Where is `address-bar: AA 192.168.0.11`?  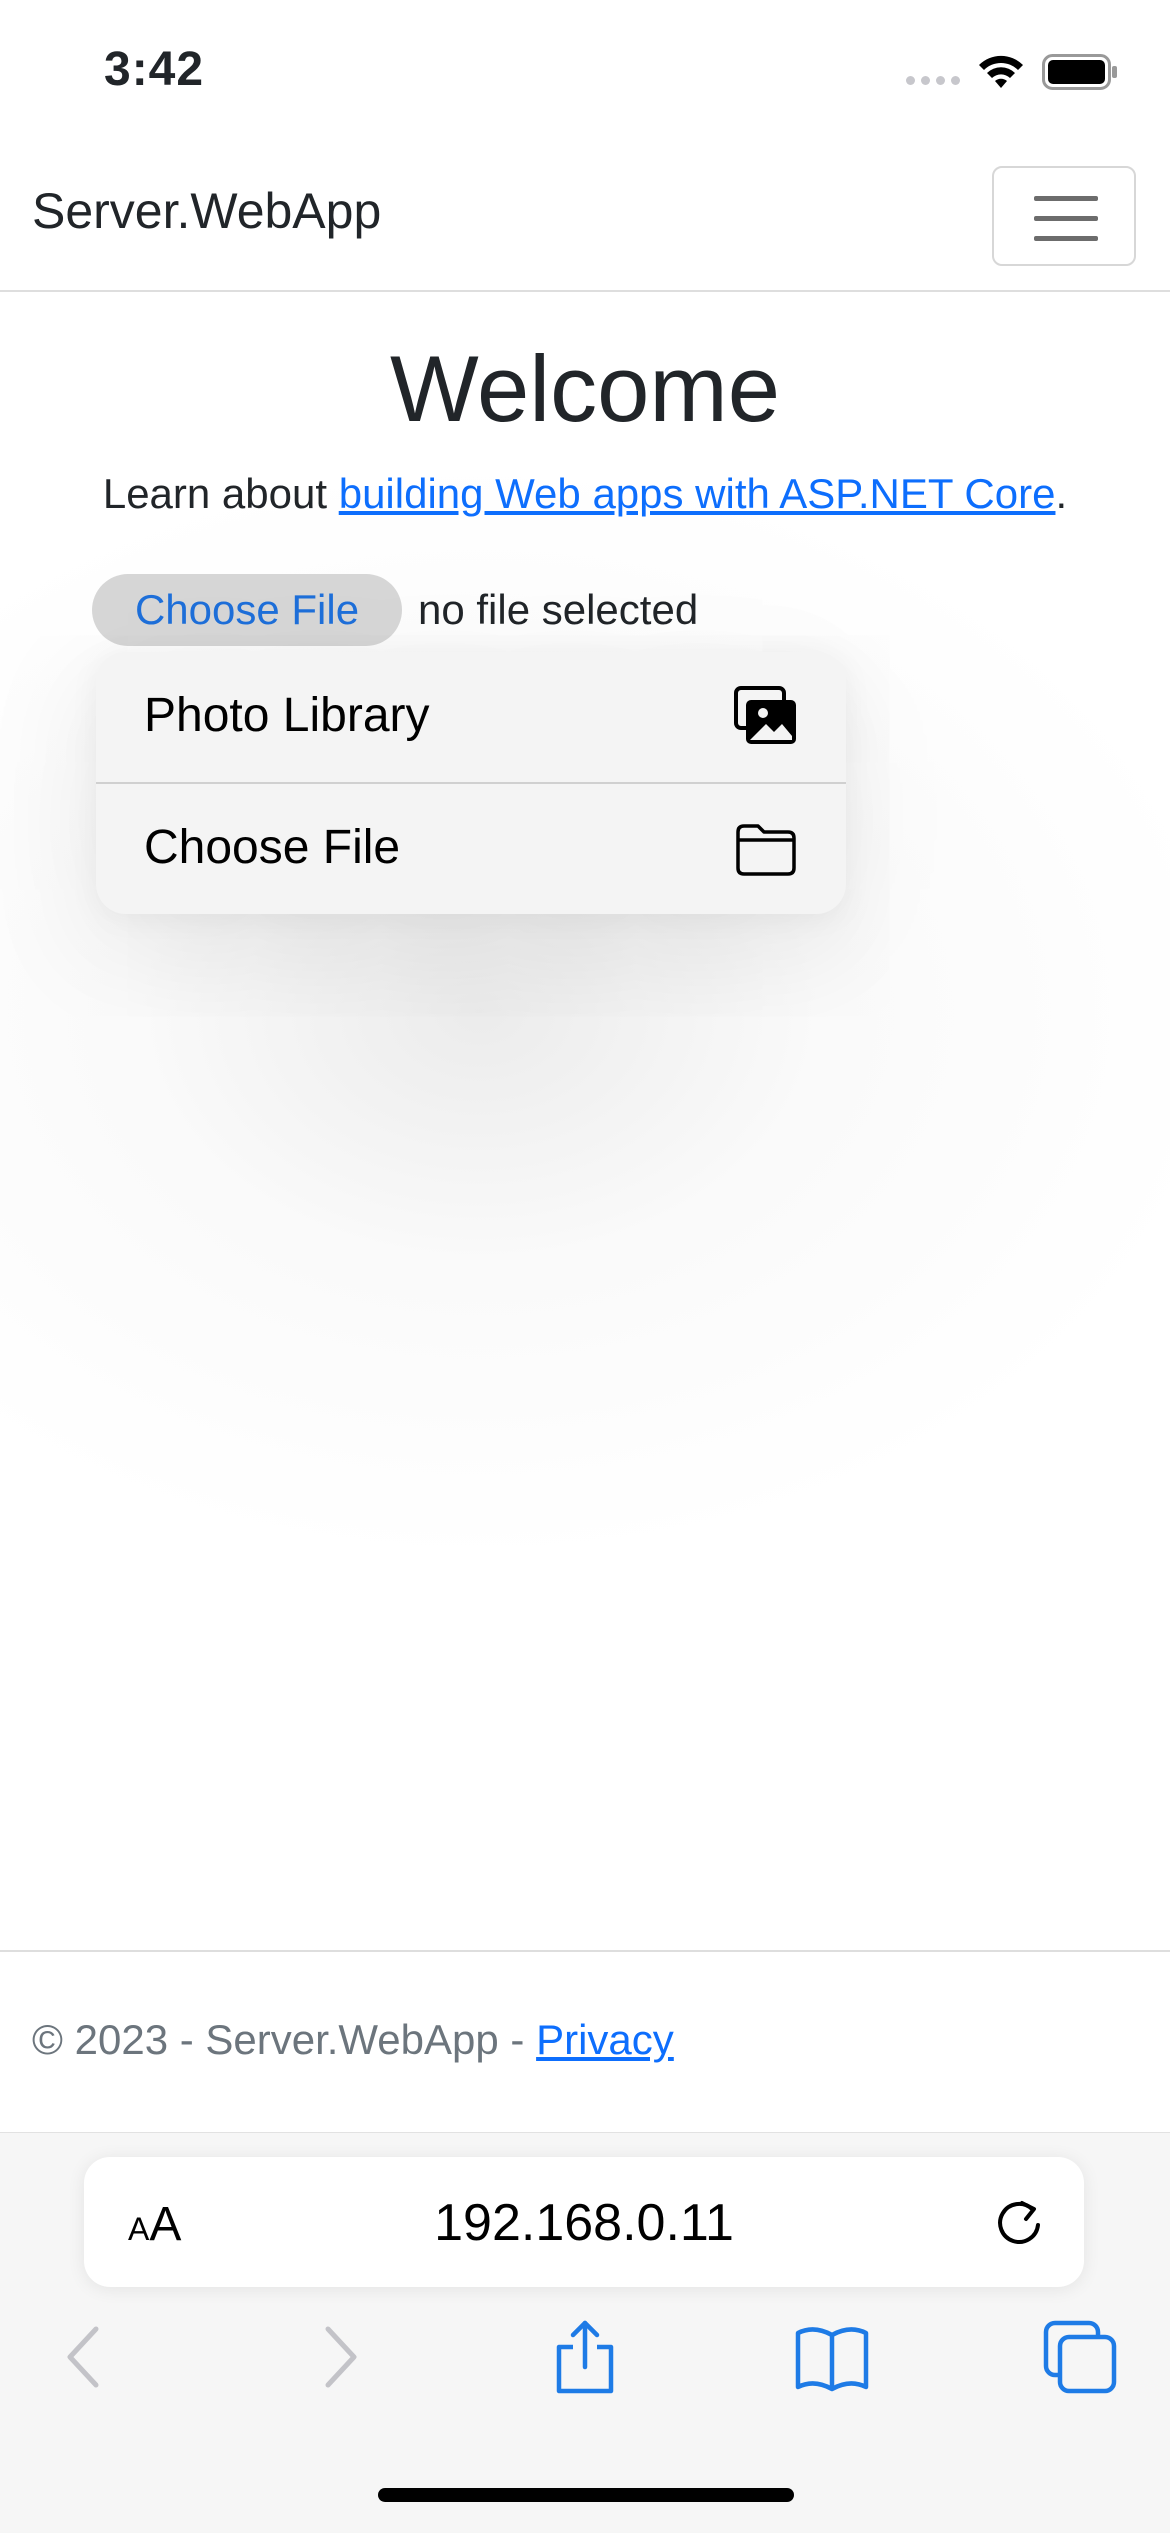
address-bar: AA 192.168.0.11 is located at coordinates (584, 2222).